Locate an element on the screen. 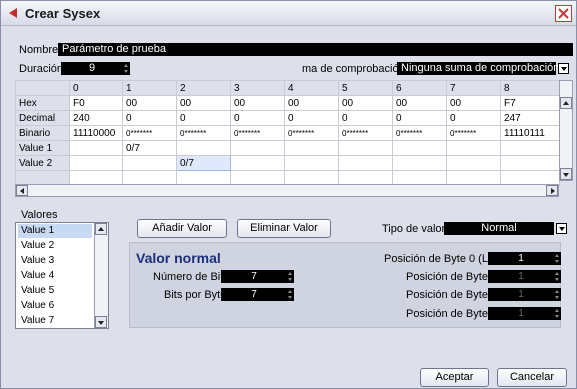  grid-column-header: 5 is located at coordinates (365, 88).